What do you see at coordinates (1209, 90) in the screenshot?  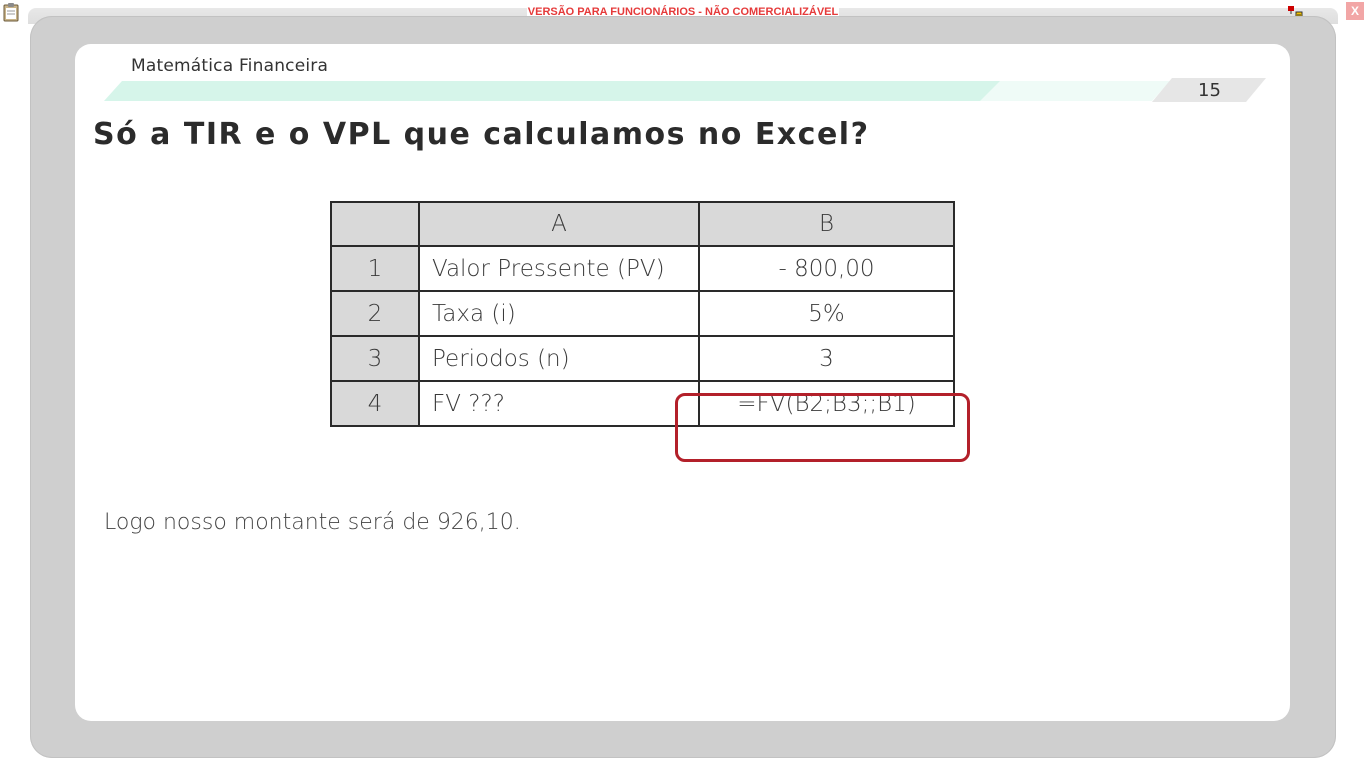 I see `page-number: 15` at bounding box center [1209, 90].